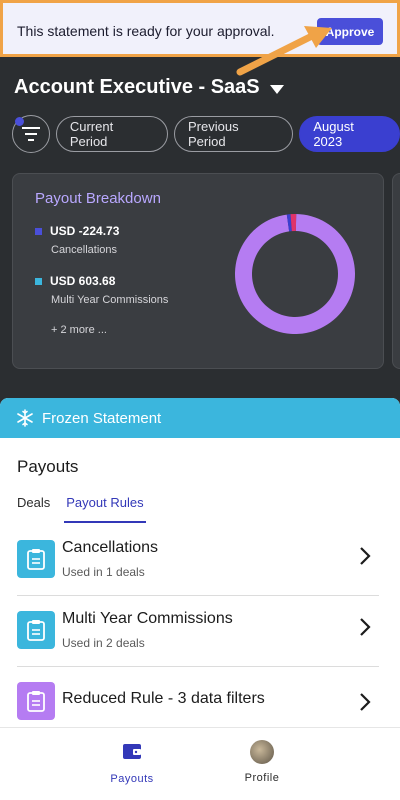 The width and height of the screenshot is (400, 800). I want to click on rule-name: Cancellations, so click(110, 547).